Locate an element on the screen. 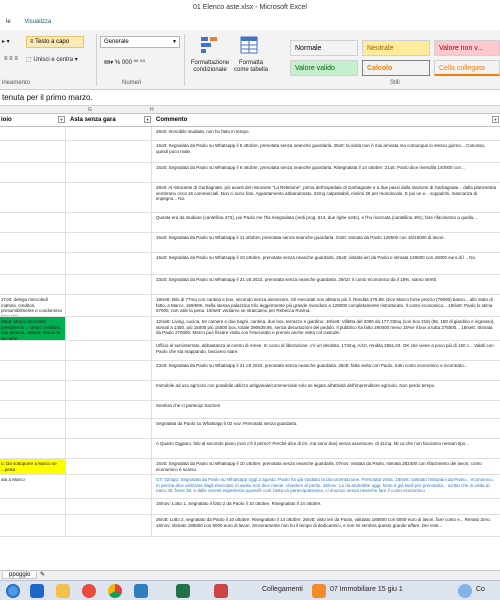 The height and width of the screenshot is (600, 500). number-format-select: Generale ▼ is located at coordinates (140, 42).